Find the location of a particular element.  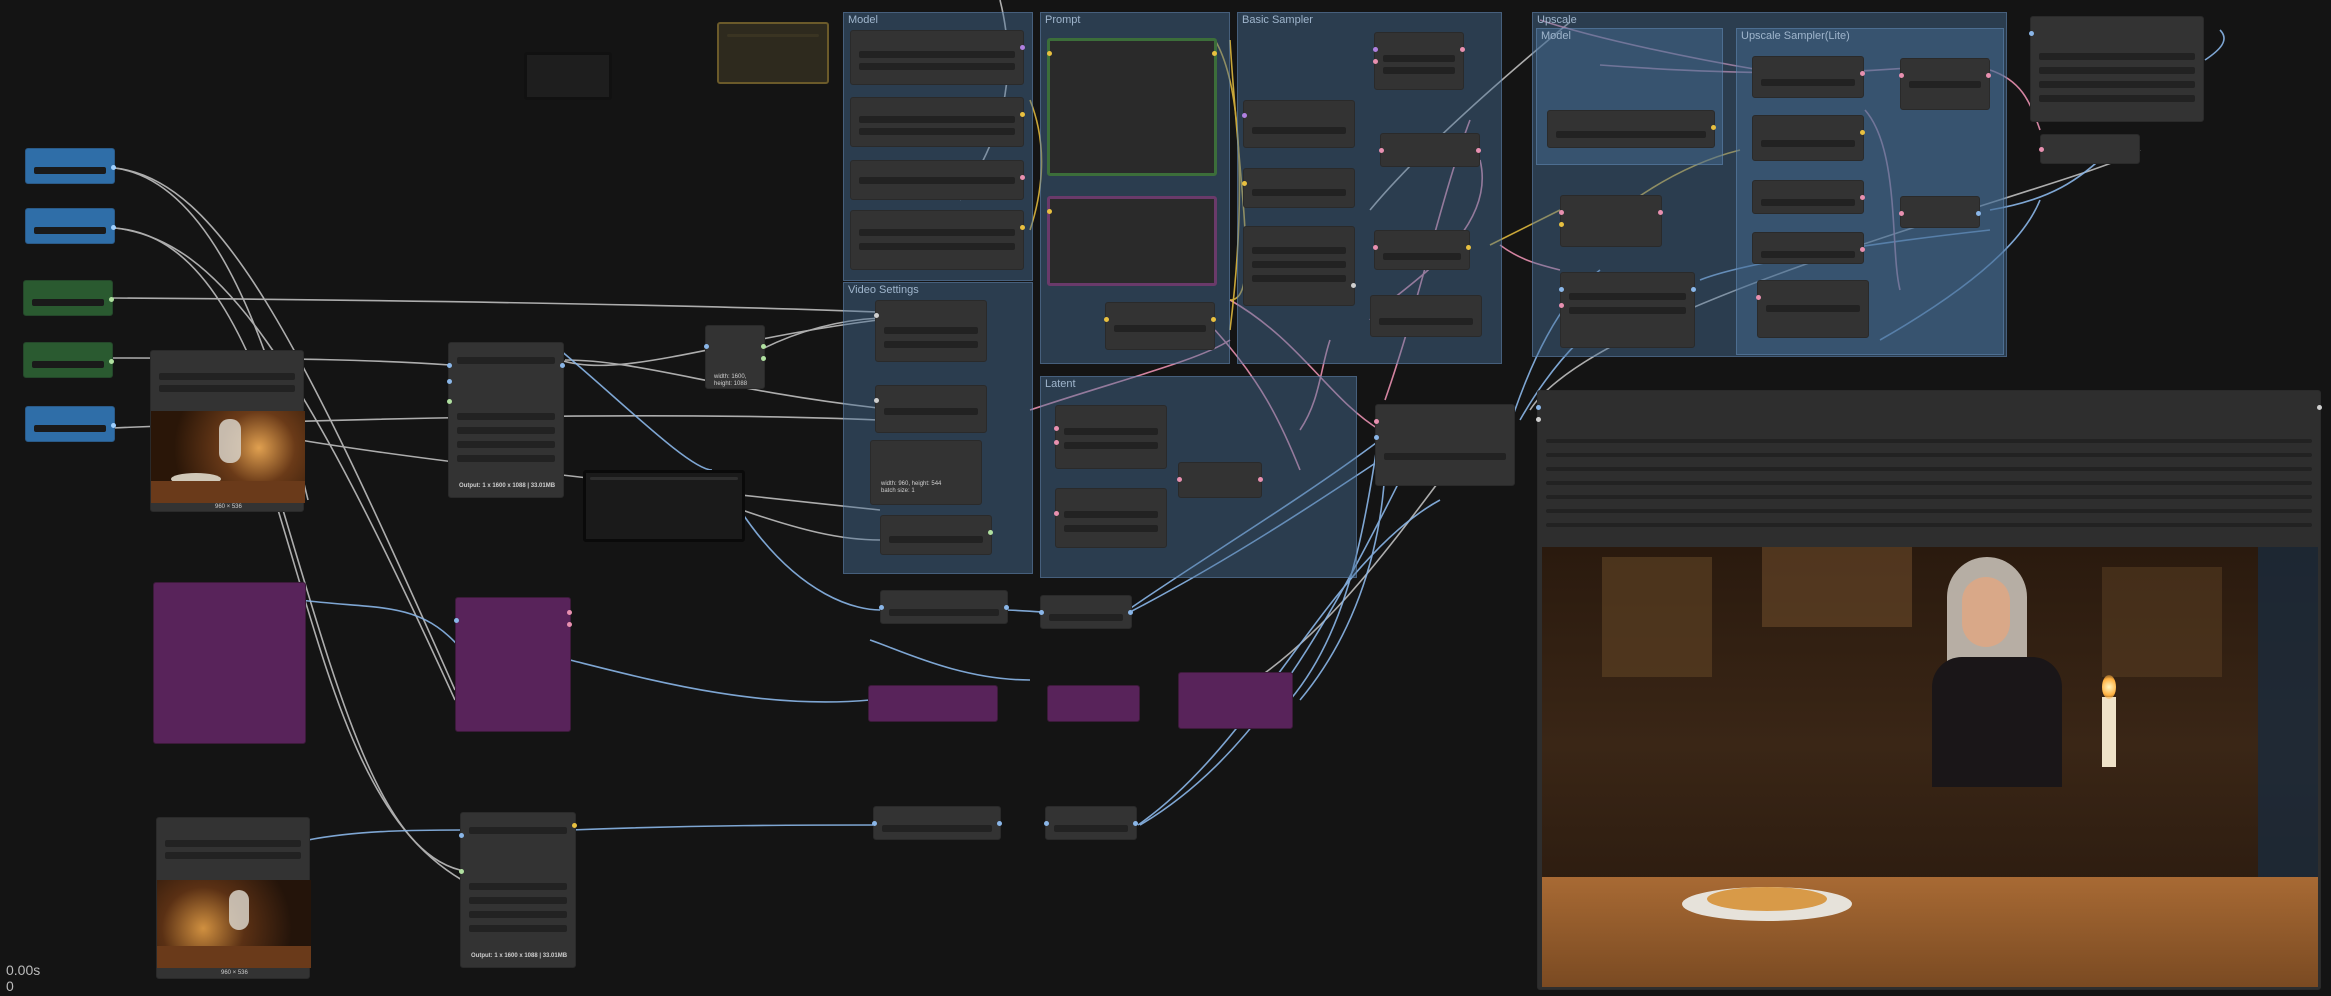

execution-time: 0.00s is located at coordinates (23, 970).